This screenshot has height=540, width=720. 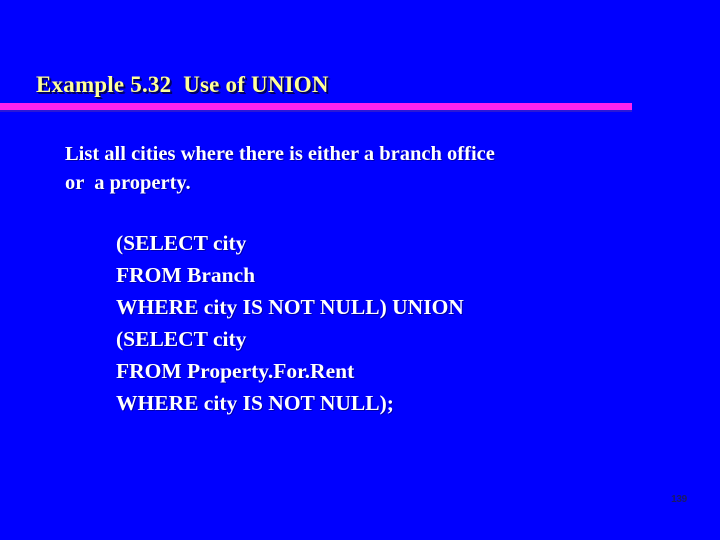 What do you see at coordinates (182, 84) in the screenshot?
I see `page-title: Example 5.32 Use of UNION` at bounding box center [182, 84].